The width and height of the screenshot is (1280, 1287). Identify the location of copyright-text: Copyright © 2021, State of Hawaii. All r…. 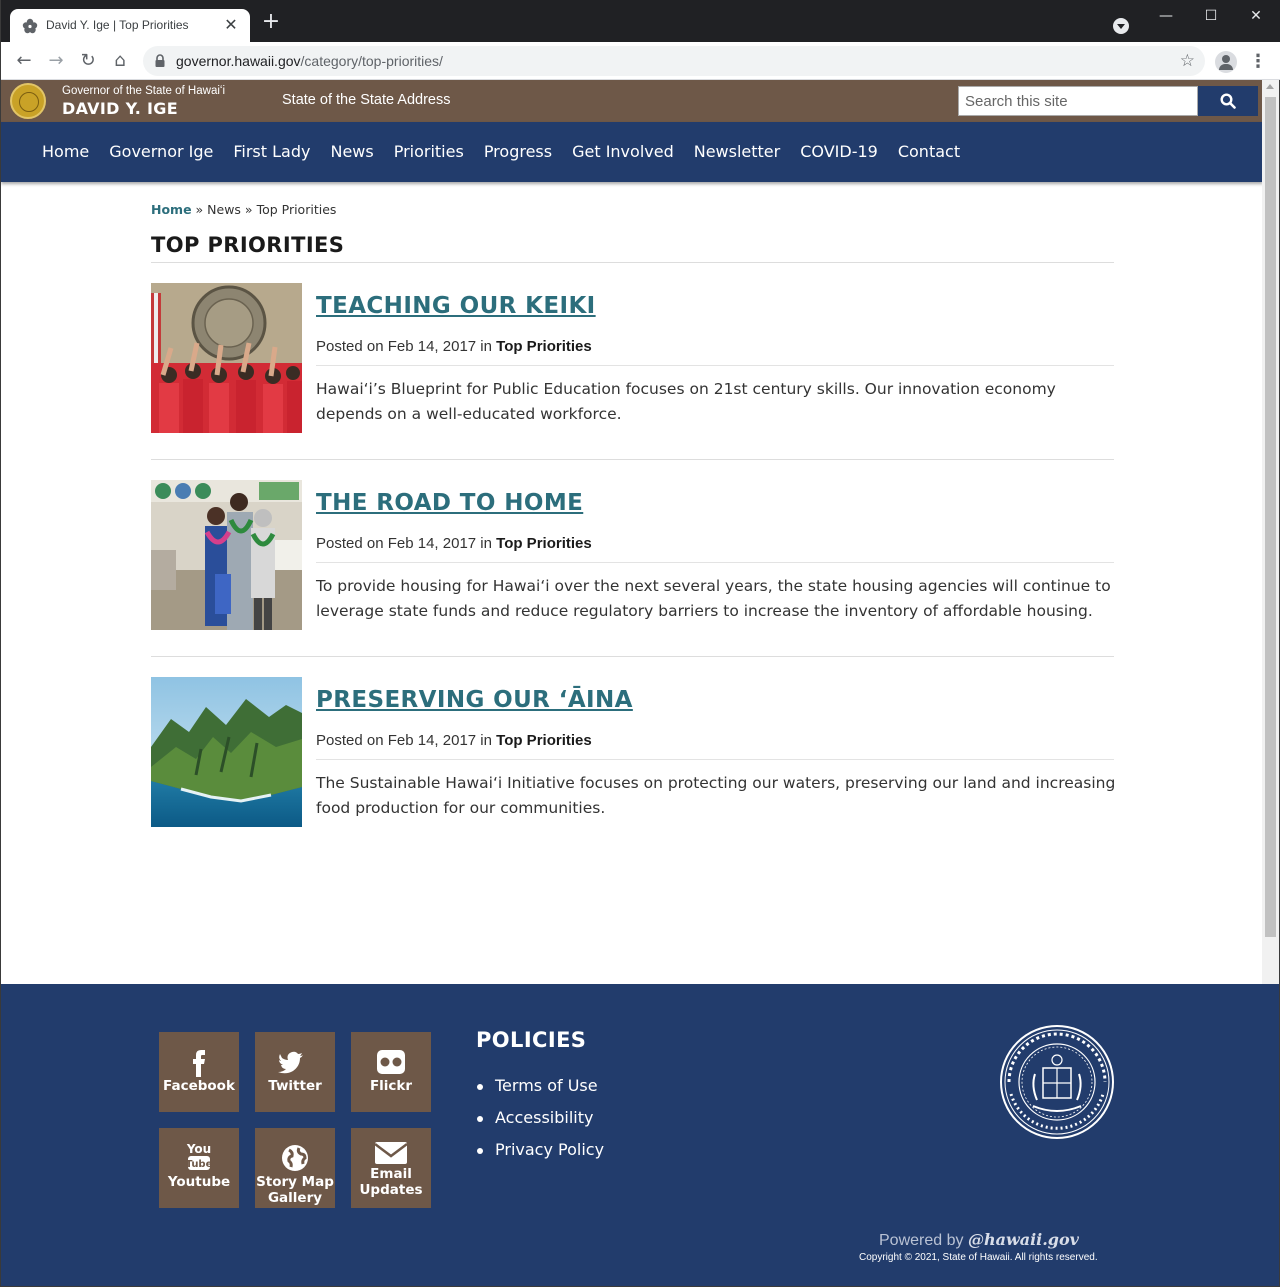
(978, 1257).